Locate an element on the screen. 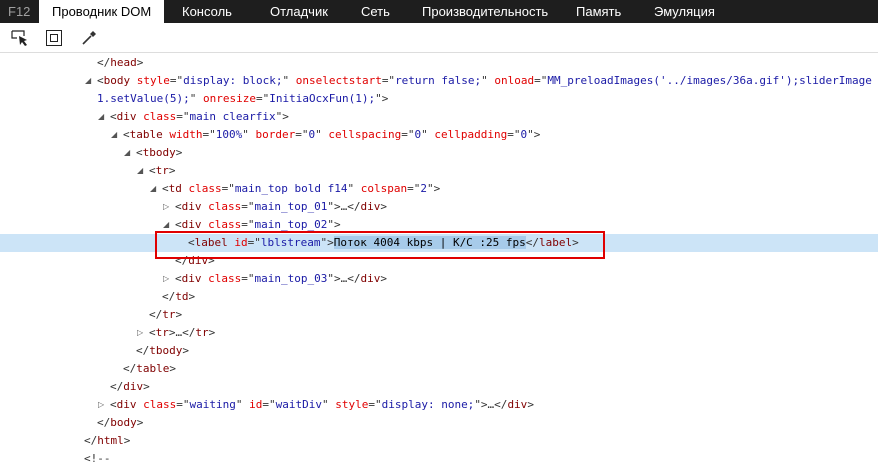  dom-node-row: <!-- is located at coordinates (439, 459).